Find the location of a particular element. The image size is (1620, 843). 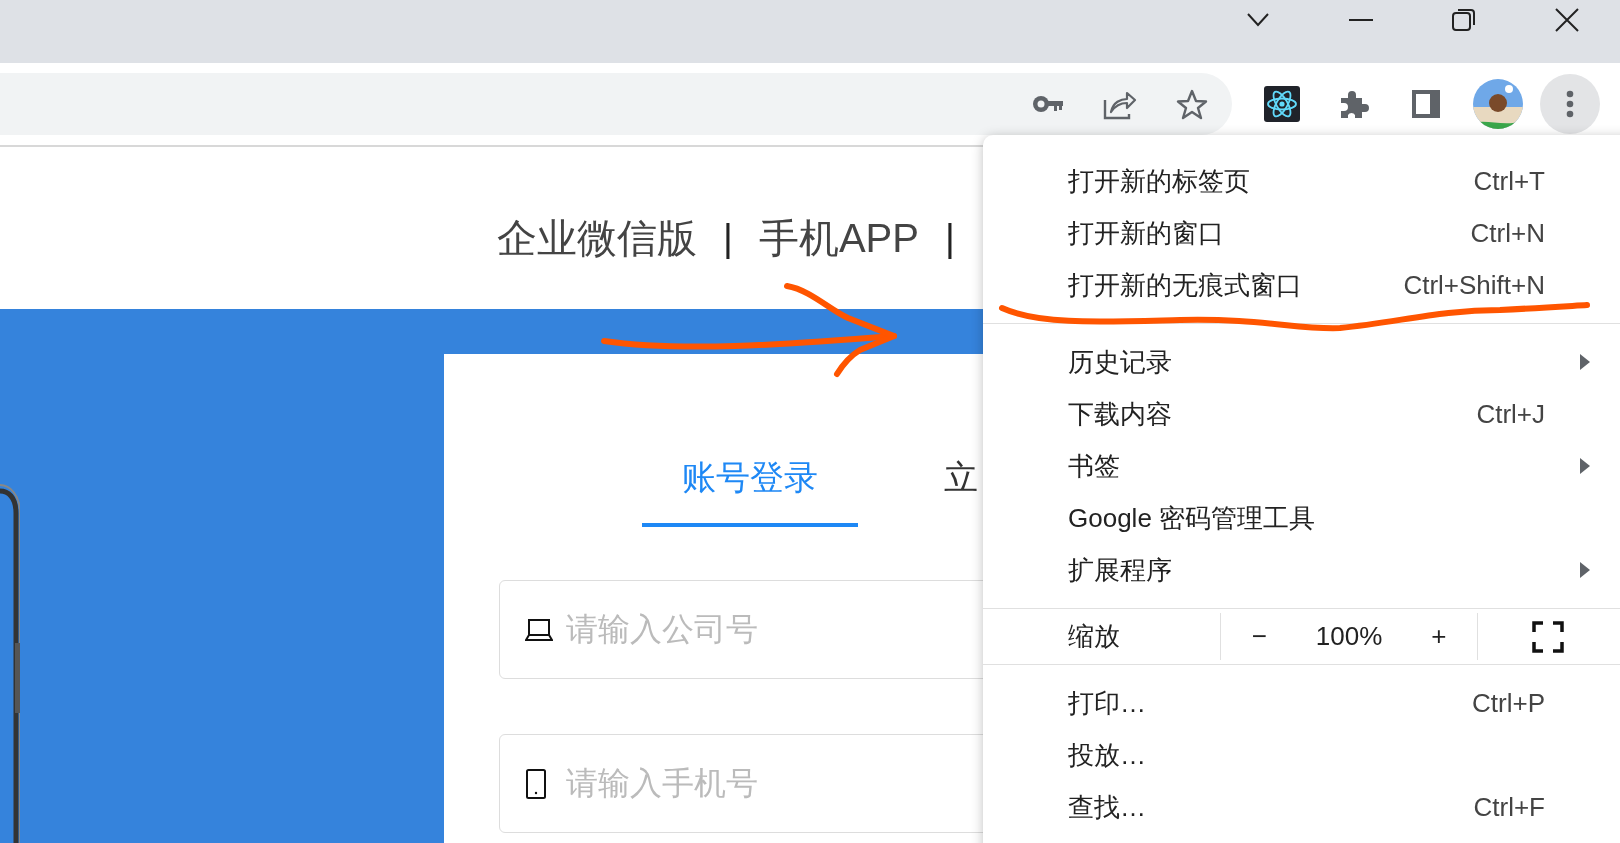

menu-item: 打开新的标签页 Ctrl+T is located at coordinates (1301, 181).